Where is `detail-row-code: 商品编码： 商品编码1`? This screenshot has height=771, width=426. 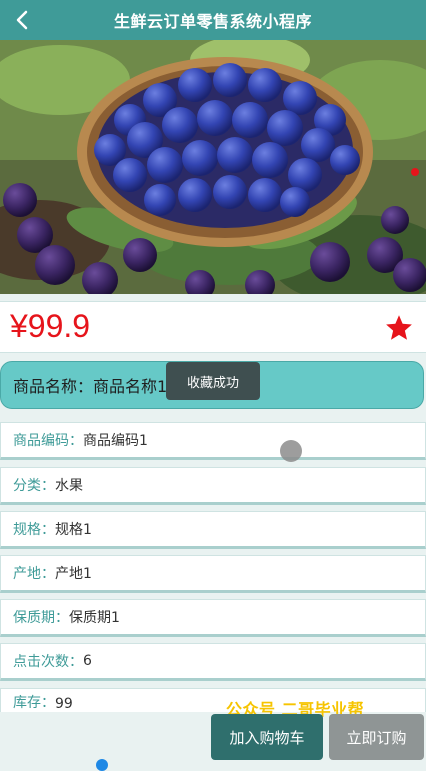 detail-row-code: 商品编码： 商品编码1 is located at coordinates (213, 441).